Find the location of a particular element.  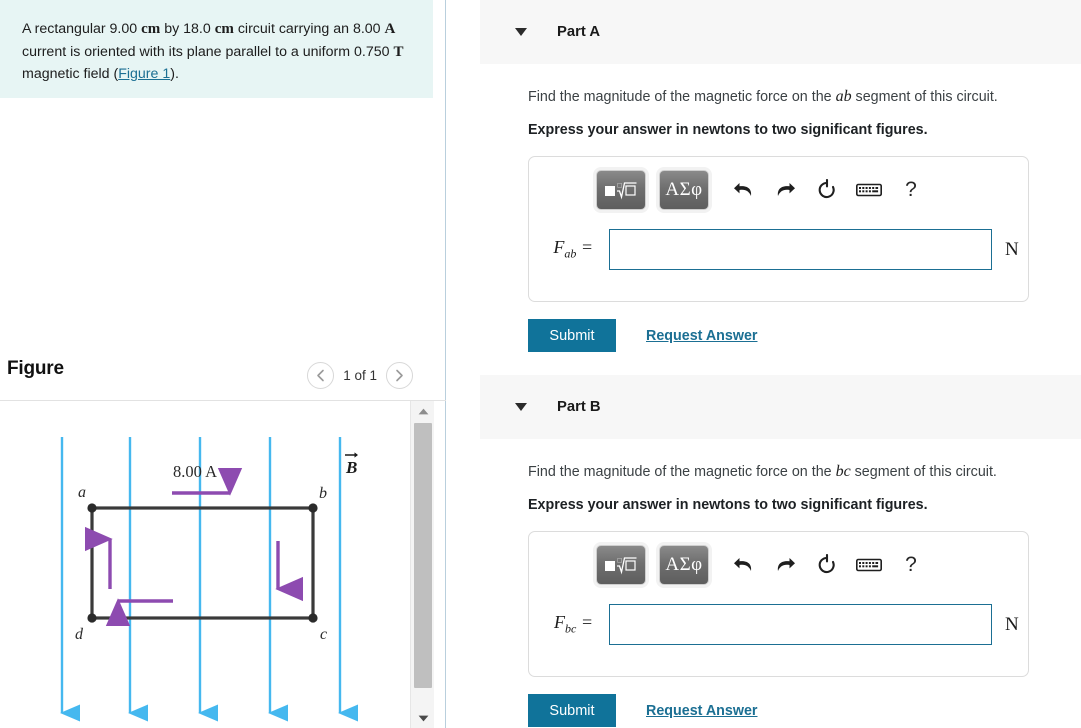

part-b-answer-row: Fbc = N is located at coordinates (779, 624).